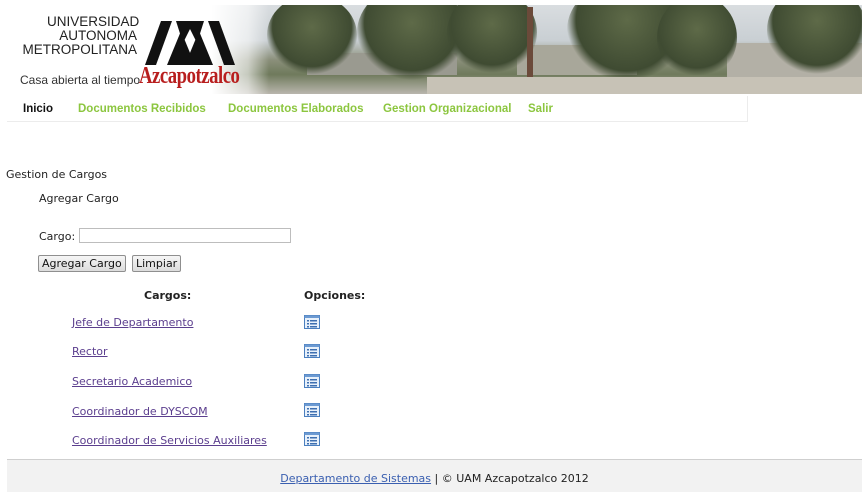 The image size is (862, 492). I want to click on university-line-1: UNIVERSIDAD, so click(93, 21).